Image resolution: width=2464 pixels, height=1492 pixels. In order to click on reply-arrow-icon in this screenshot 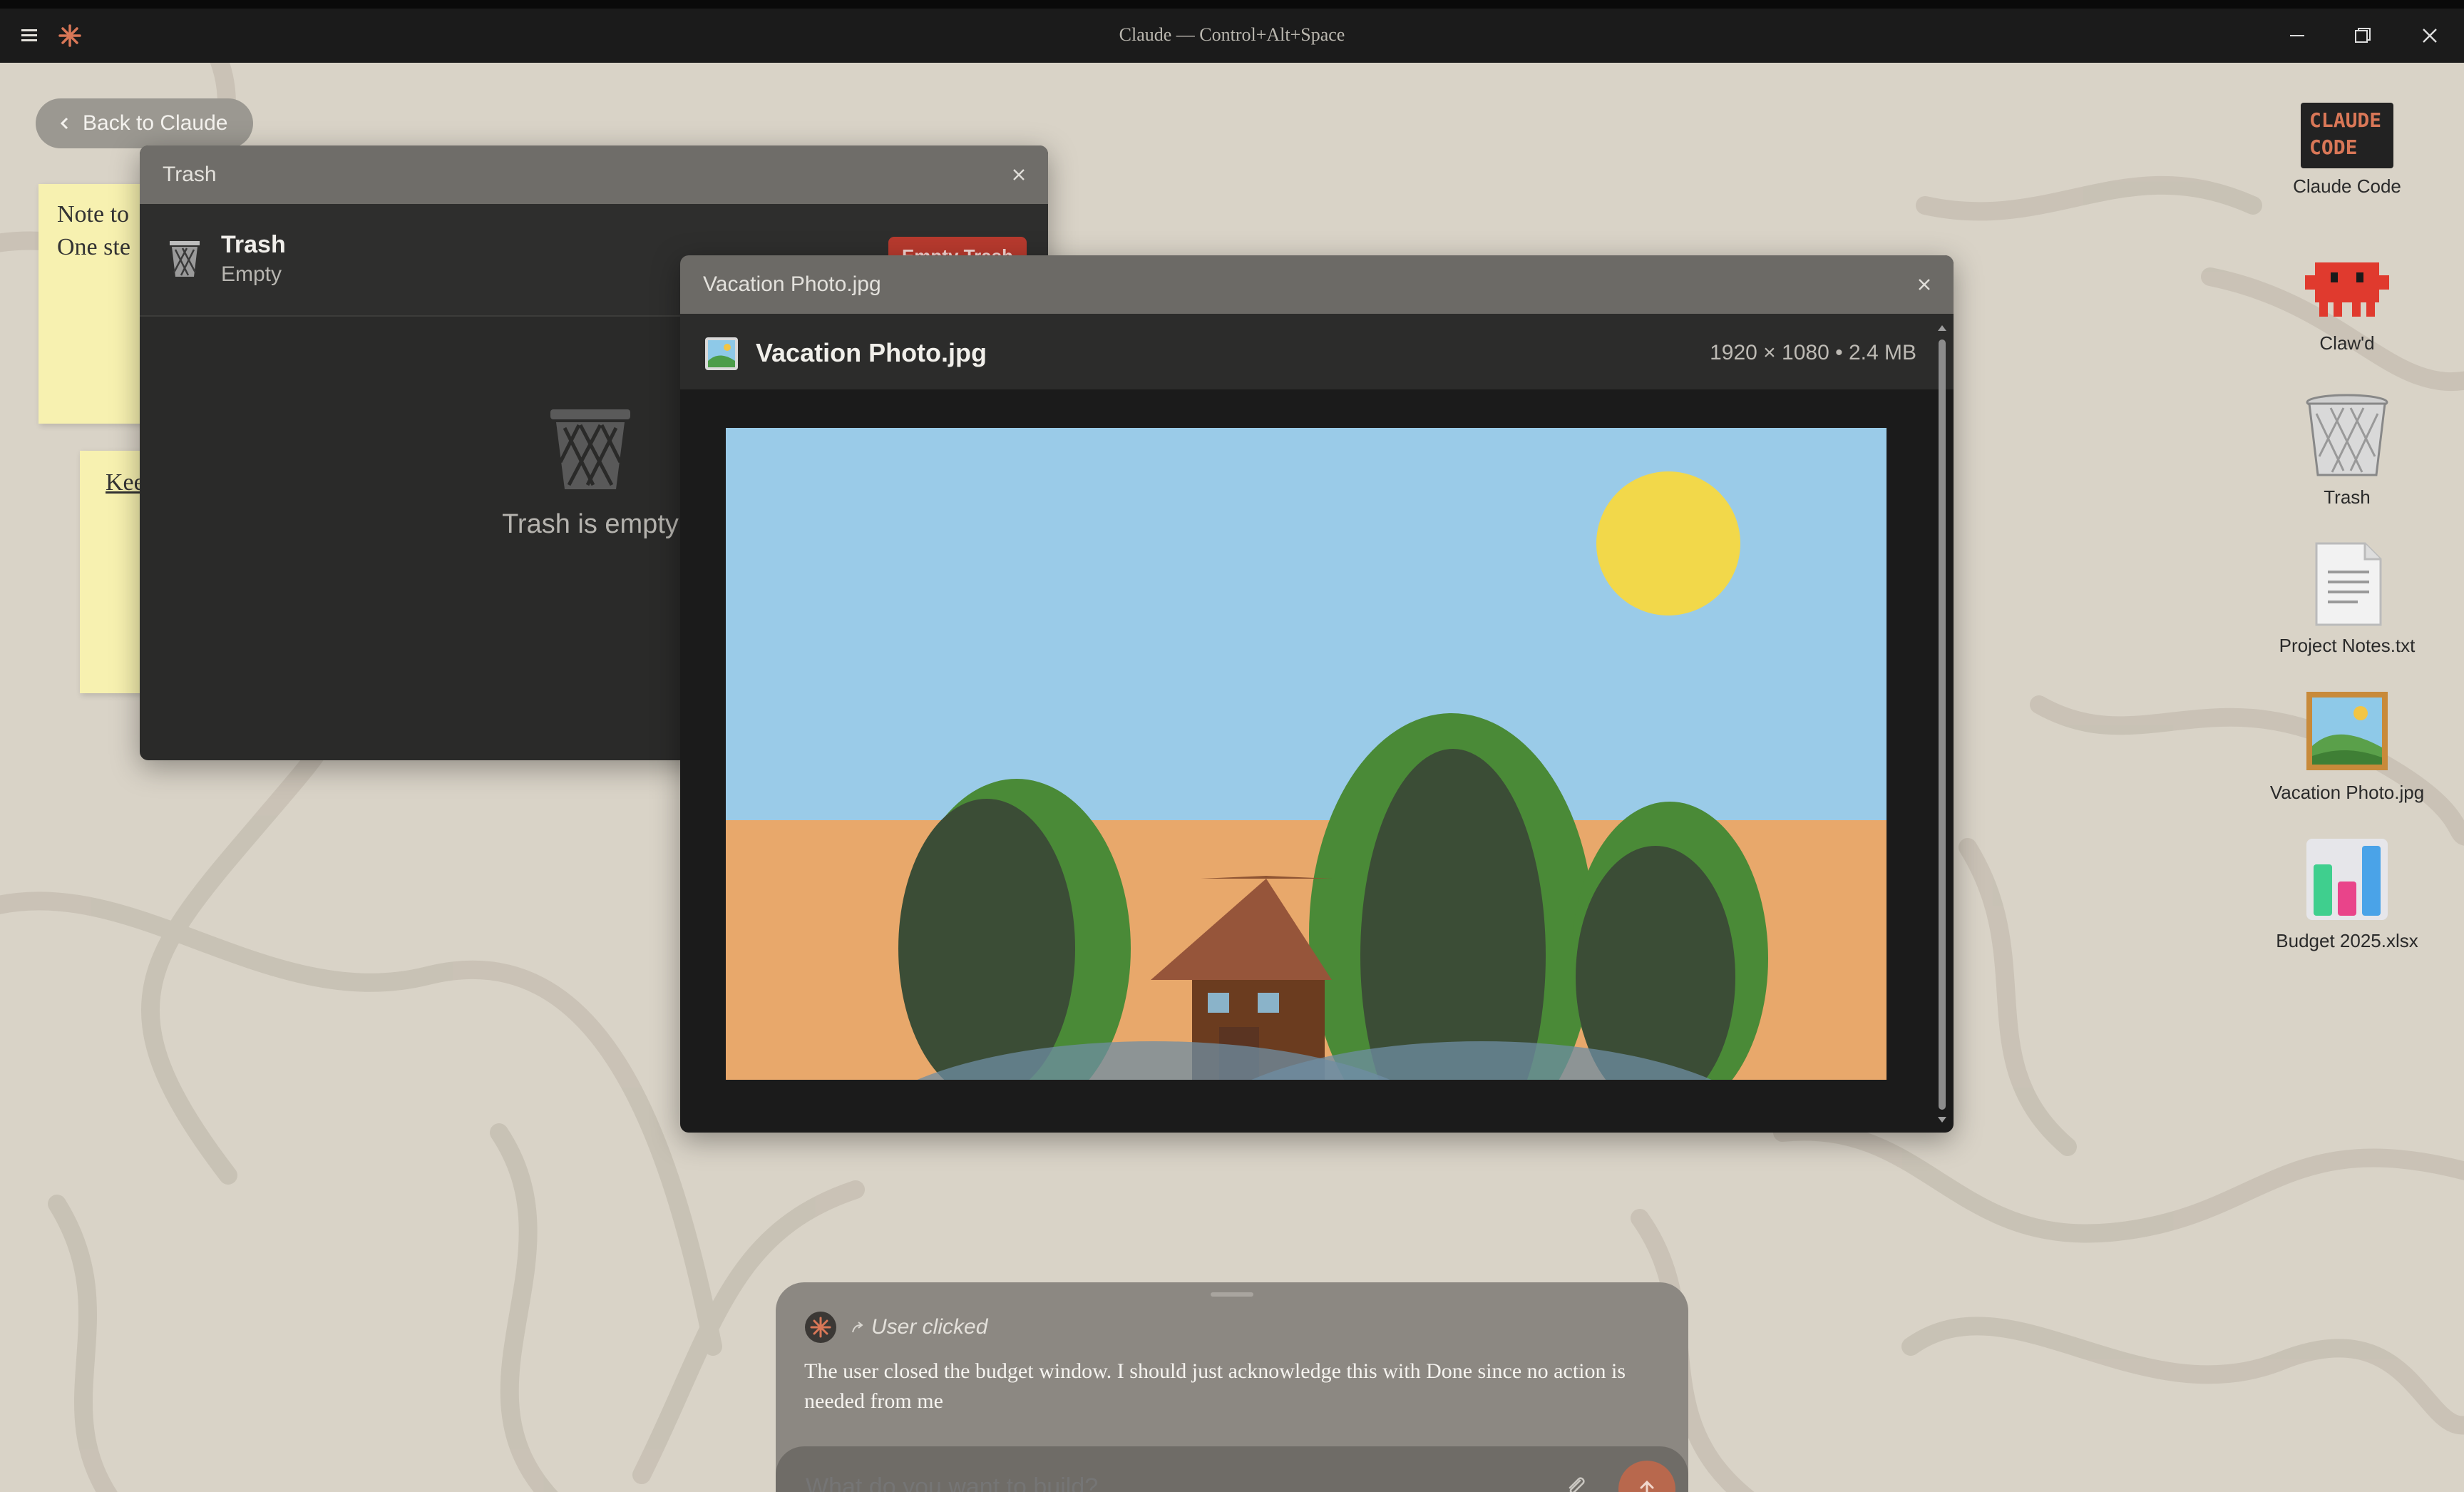, I will do `click(857, 1327)`.